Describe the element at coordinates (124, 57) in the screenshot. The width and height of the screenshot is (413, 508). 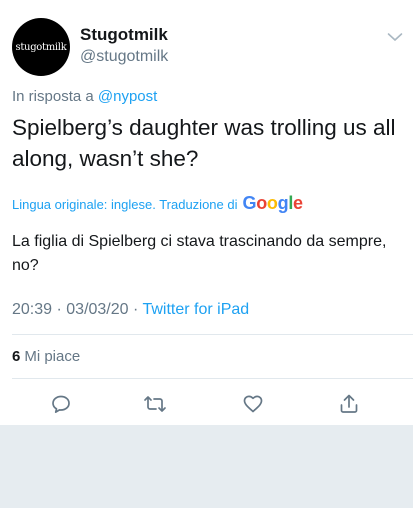
I see `user-handle: @stugotmilk` at that location.